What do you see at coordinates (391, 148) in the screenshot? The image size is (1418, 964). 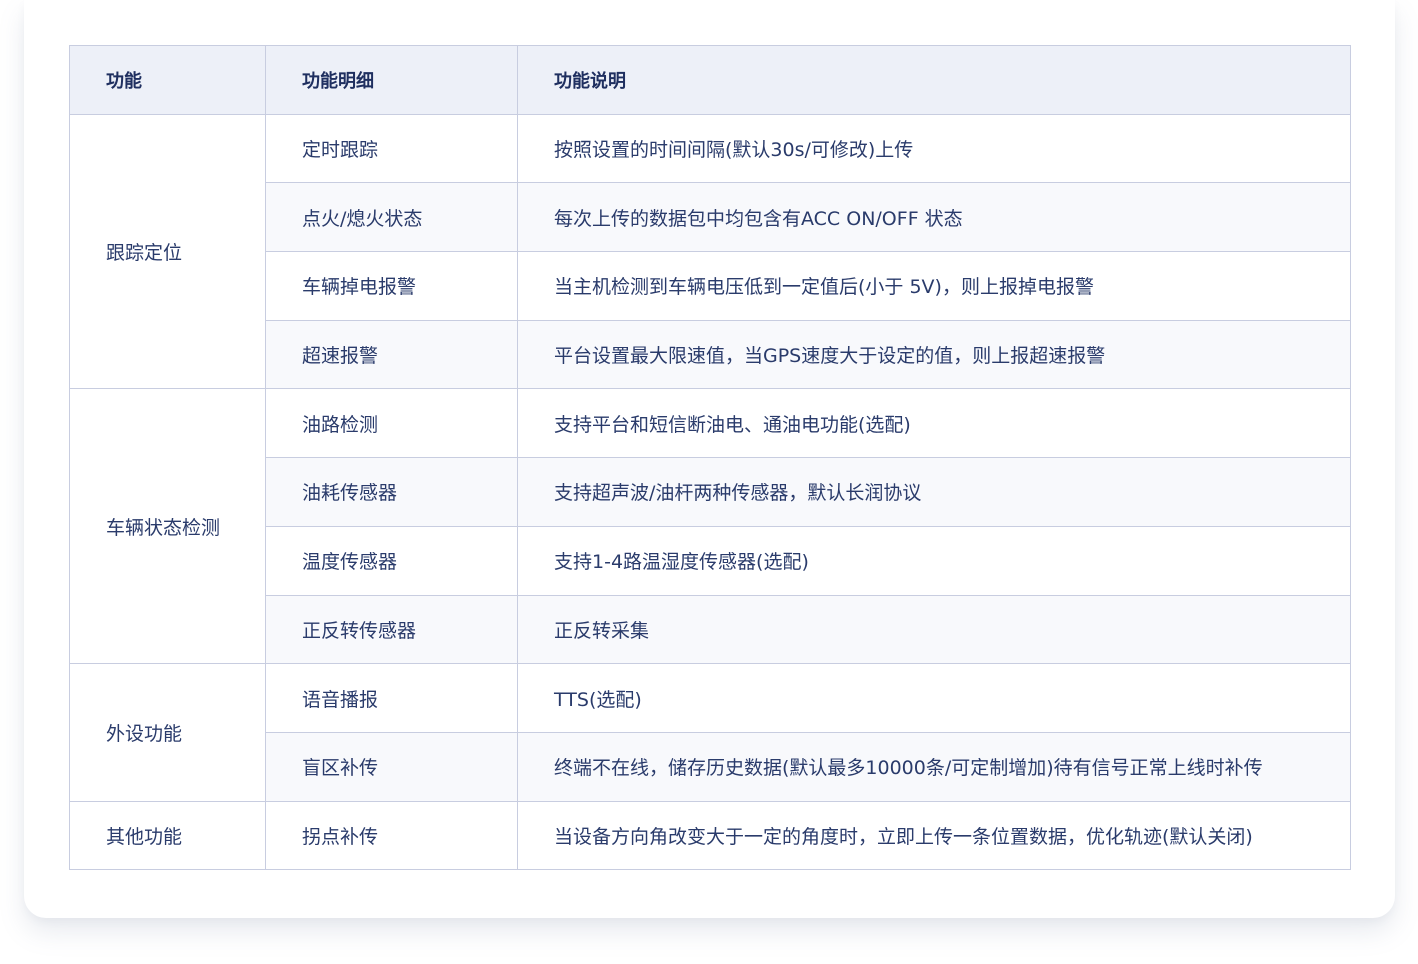 I see `detail-cell: 定时跟踪` at bounding box center [391, 148].